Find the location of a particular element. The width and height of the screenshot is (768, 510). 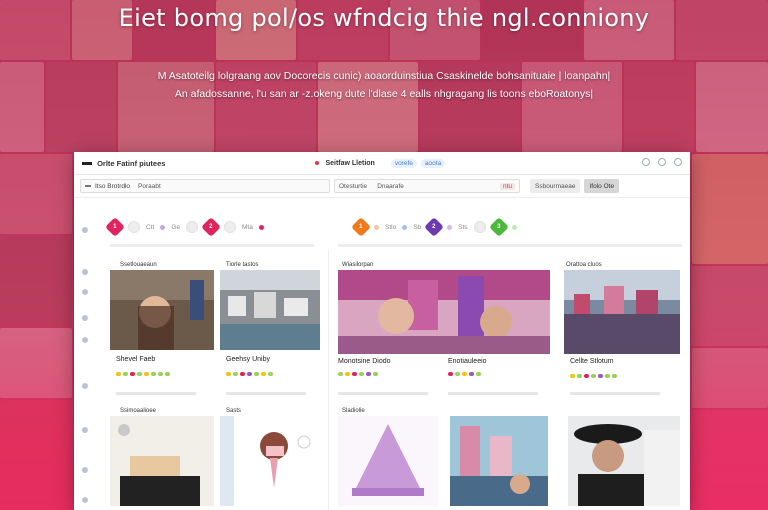

category-label: Ge is located at coordinates (175, 227).